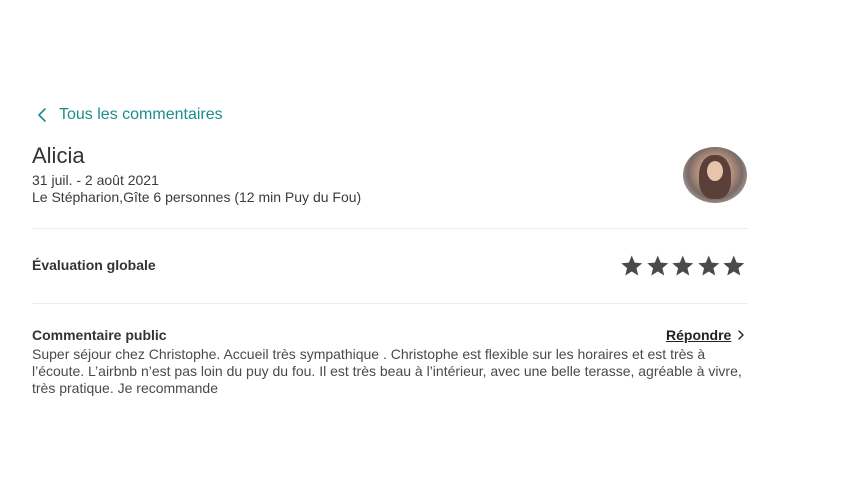 This screenshot has width=854, height=480. Describe the element at coordinates (42, 115) in the screenshot. I see `chevron-left-icon` at that location.